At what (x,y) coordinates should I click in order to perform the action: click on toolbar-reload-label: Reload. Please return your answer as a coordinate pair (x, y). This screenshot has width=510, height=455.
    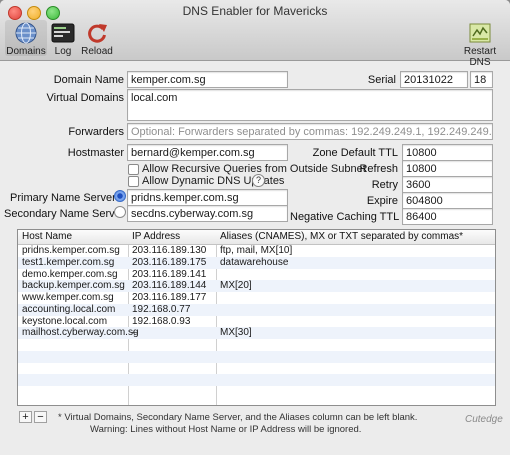
    Looking at the image, I should click on (97, 51).